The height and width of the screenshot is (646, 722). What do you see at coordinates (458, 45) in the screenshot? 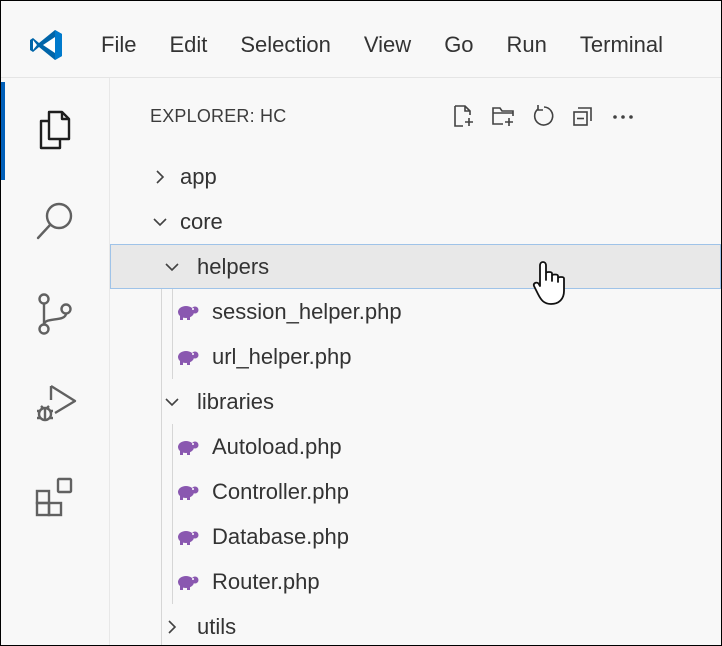
I see `menu-go: Go` at bounding box center [458, 45].